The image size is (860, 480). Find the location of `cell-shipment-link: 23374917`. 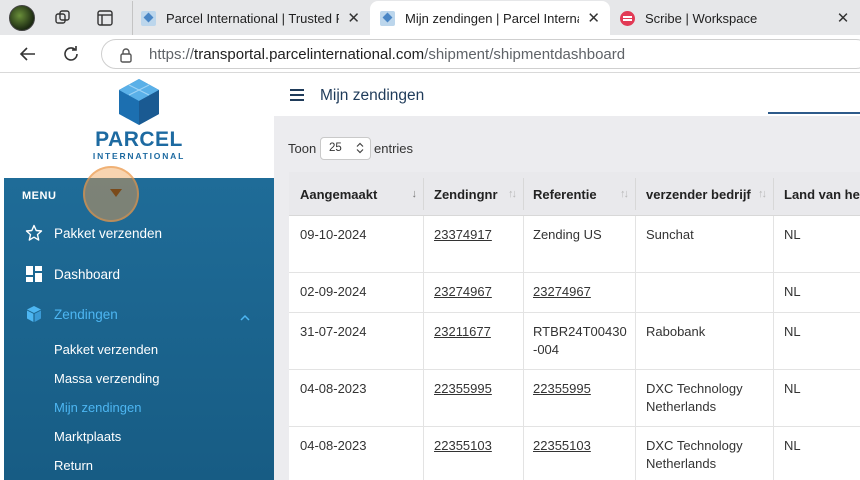

cell-shipment-link: 23374917 is located at coordinates (463, 235).